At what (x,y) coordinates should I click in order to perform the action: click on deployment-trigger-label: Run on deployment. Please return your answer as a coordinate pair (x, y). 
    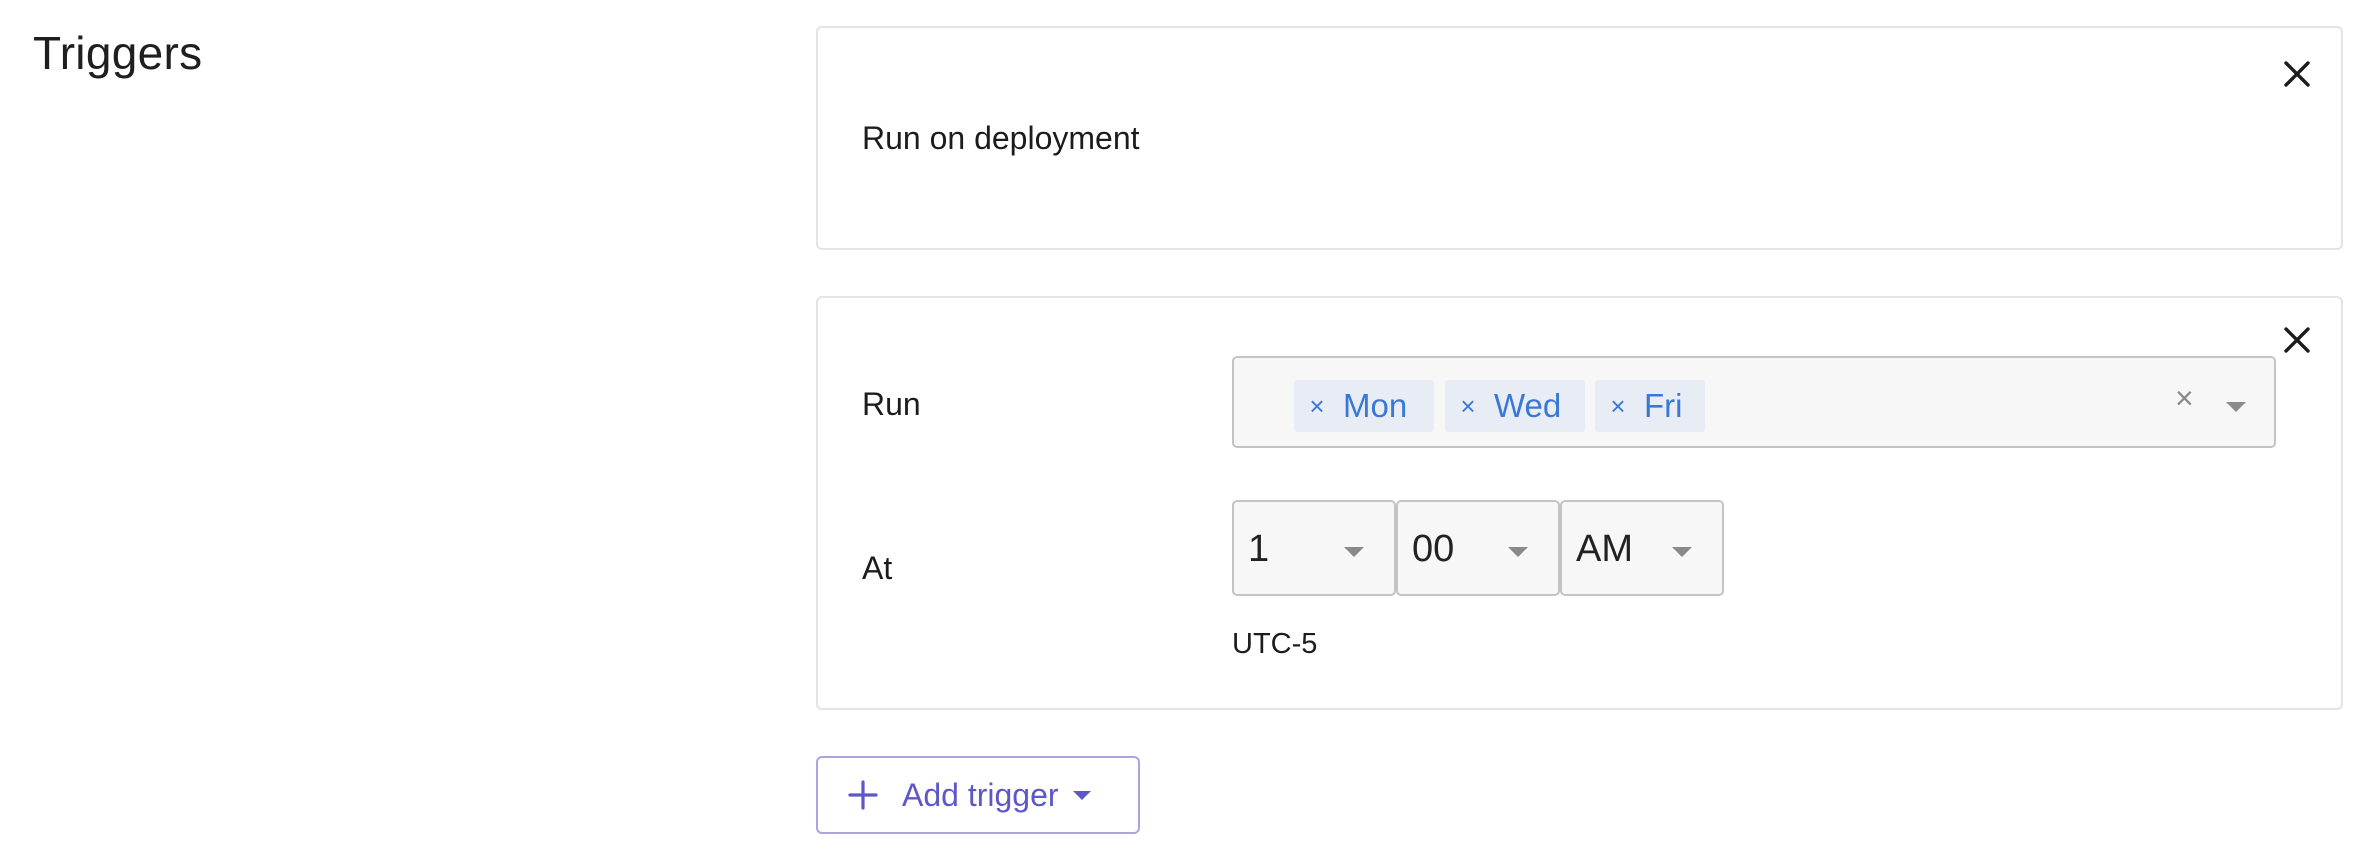
    Looking at the image, I should click on (1001, 138).